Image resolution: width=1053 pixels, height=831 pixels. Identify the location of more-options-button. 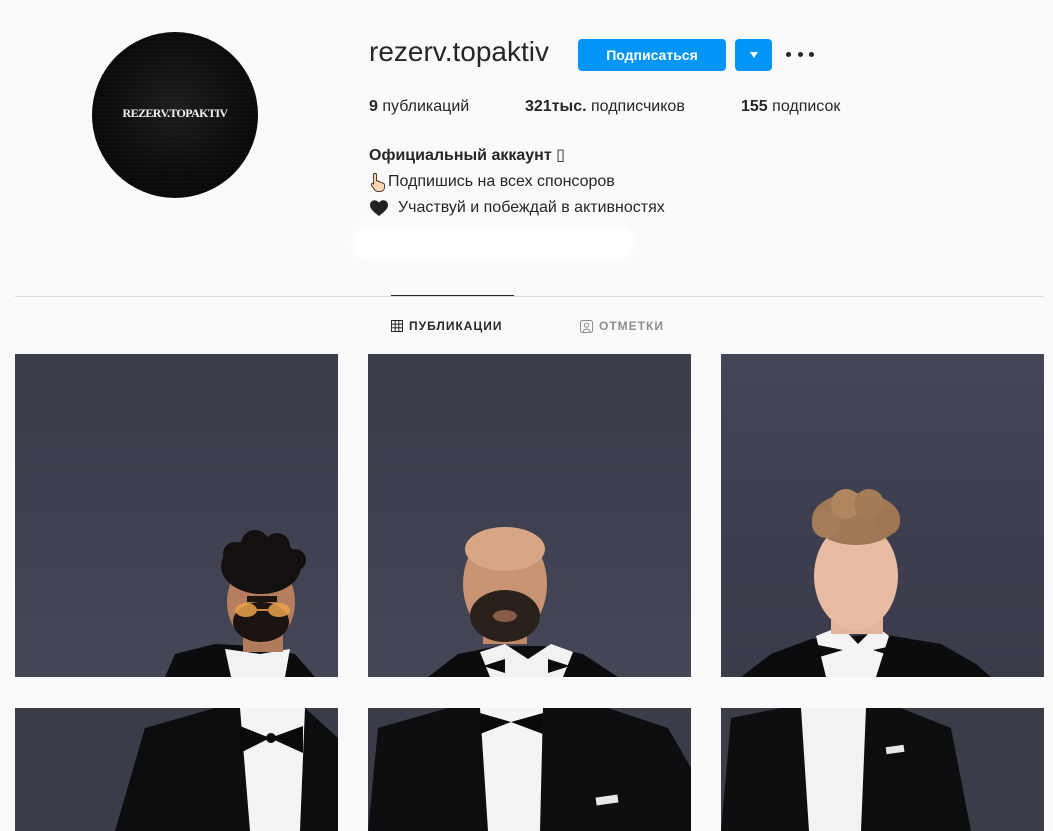
(800, 54).